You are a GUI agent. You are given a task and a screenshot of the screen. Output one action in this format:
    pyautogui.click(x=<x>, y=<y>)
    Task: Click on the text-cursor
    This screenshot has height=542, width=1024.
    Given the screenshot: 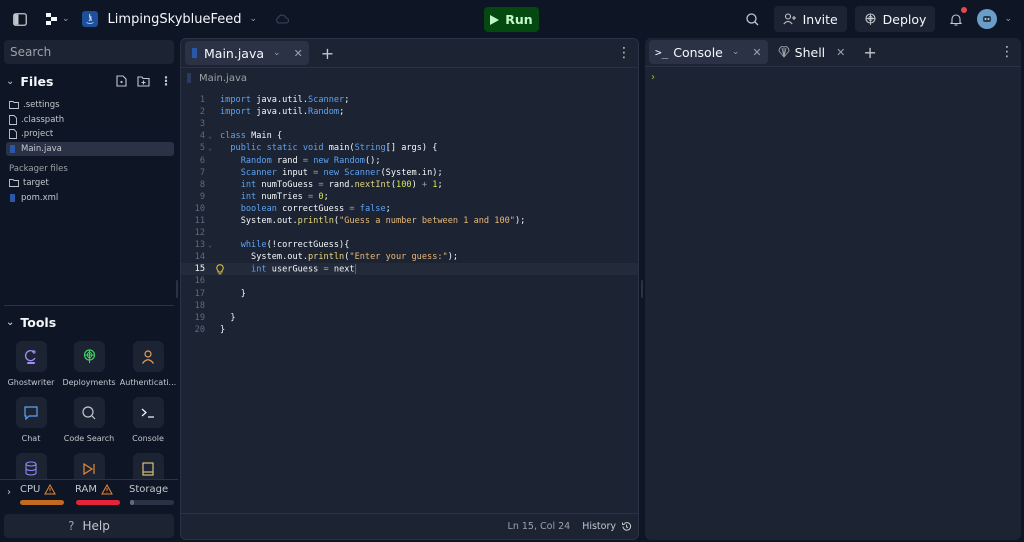 What is the action you would take?
    pyautogui.click(x=355, y=269)
    